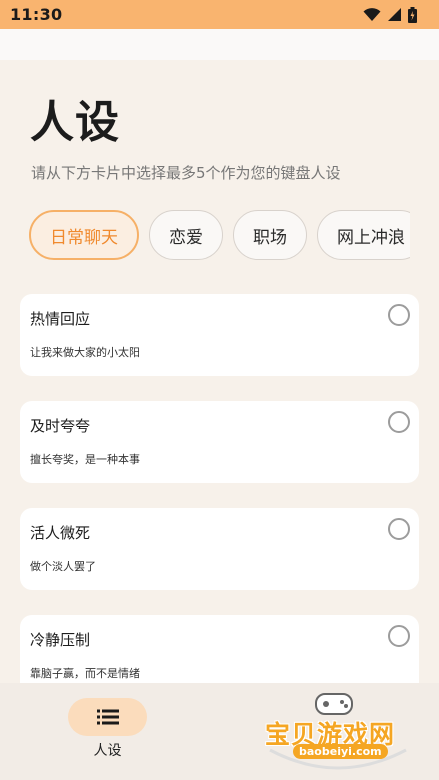  Describe the element at coordinates (85, 352) in the screenshot. I see `persona-card-description: 让我来做大家的小太阳` at that location.